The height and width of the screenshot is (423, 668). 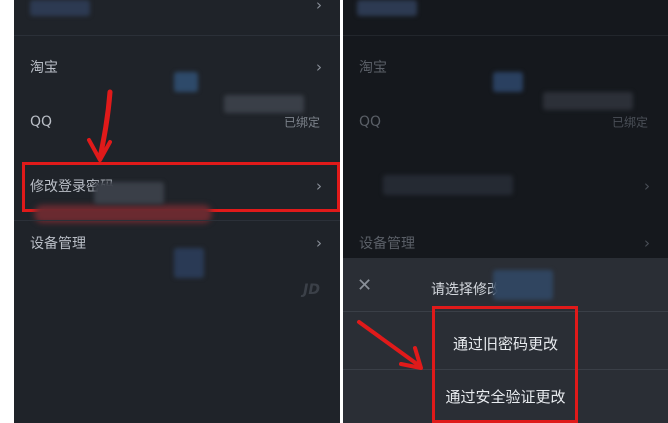 What do you see at coordinates (364, 285) in the screenshot?
I see `close-icon: ✕` at bounding box center [364, 285].